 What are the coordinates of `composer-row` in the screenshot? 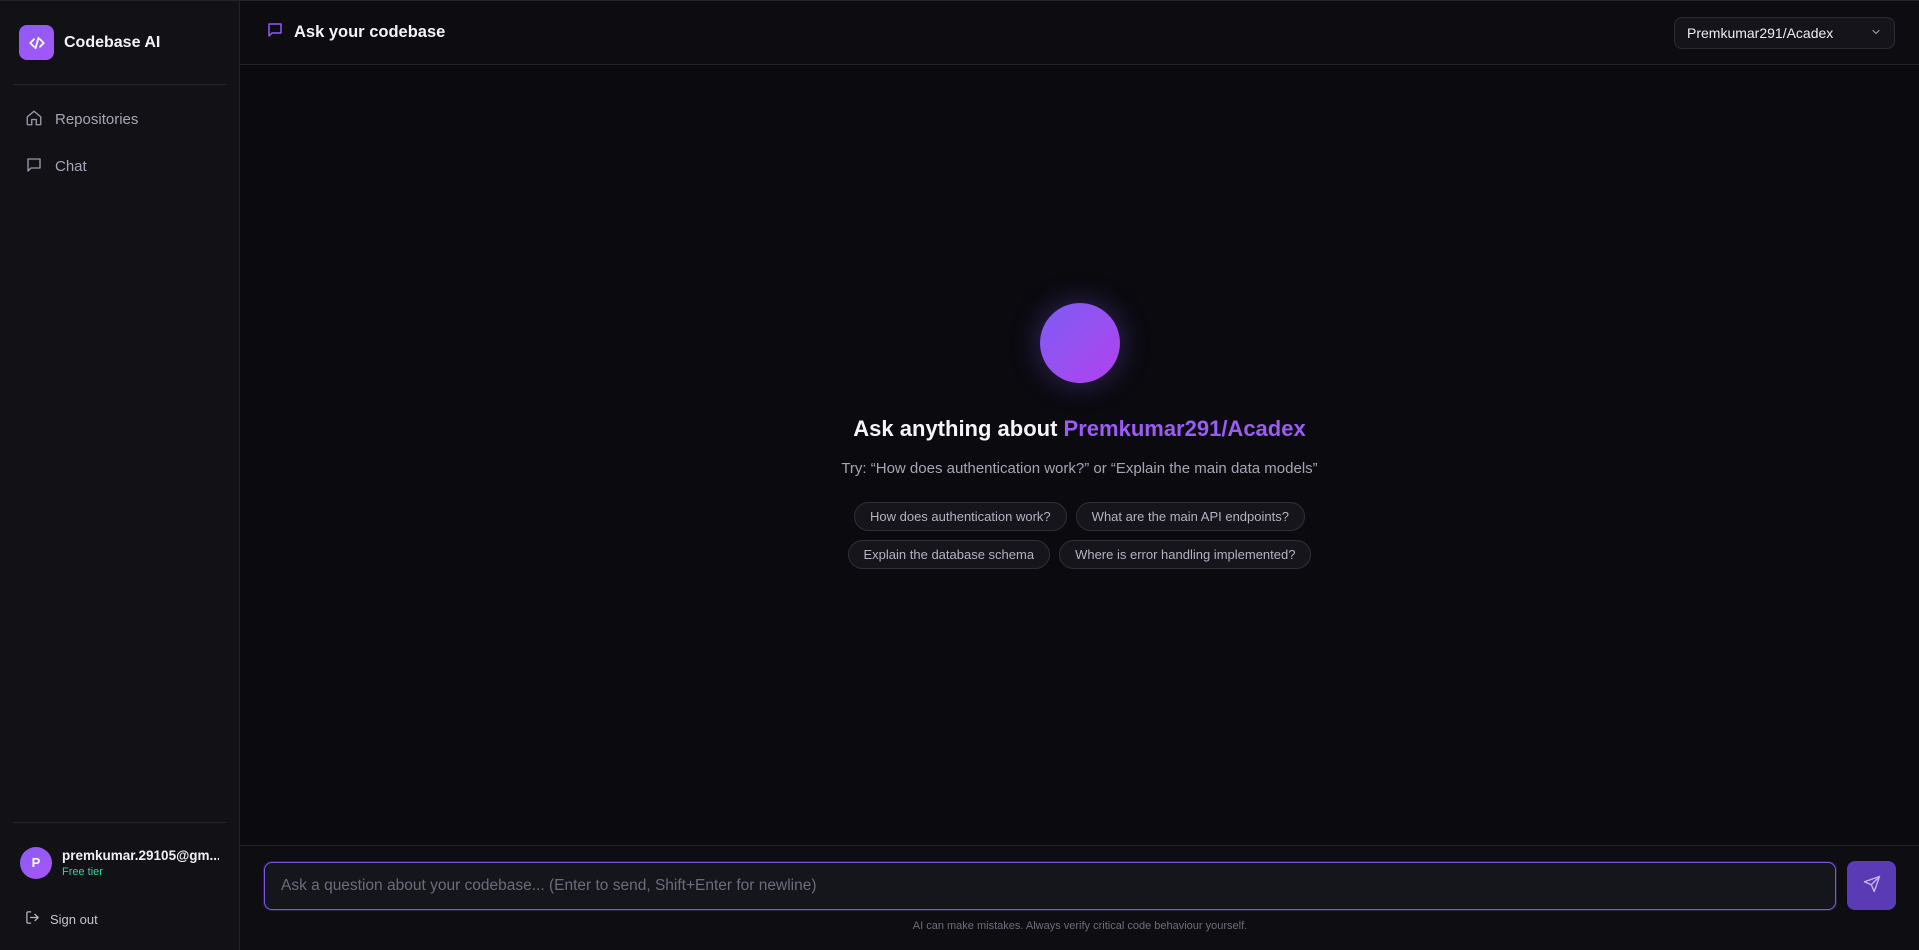 It's located at (1080, 885).